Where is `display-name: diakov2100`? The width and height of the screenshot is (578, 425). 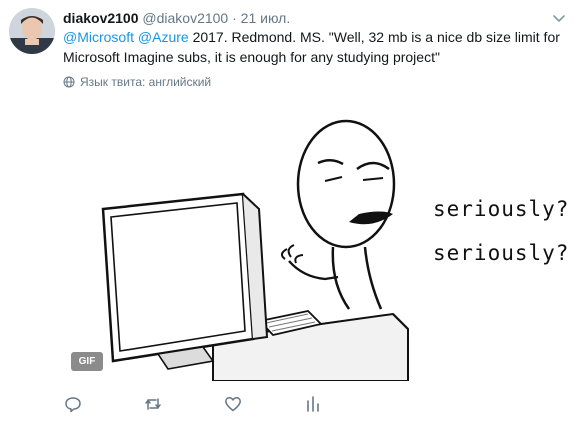
display-name: diakov2100 is located at coordinates (101, 18).